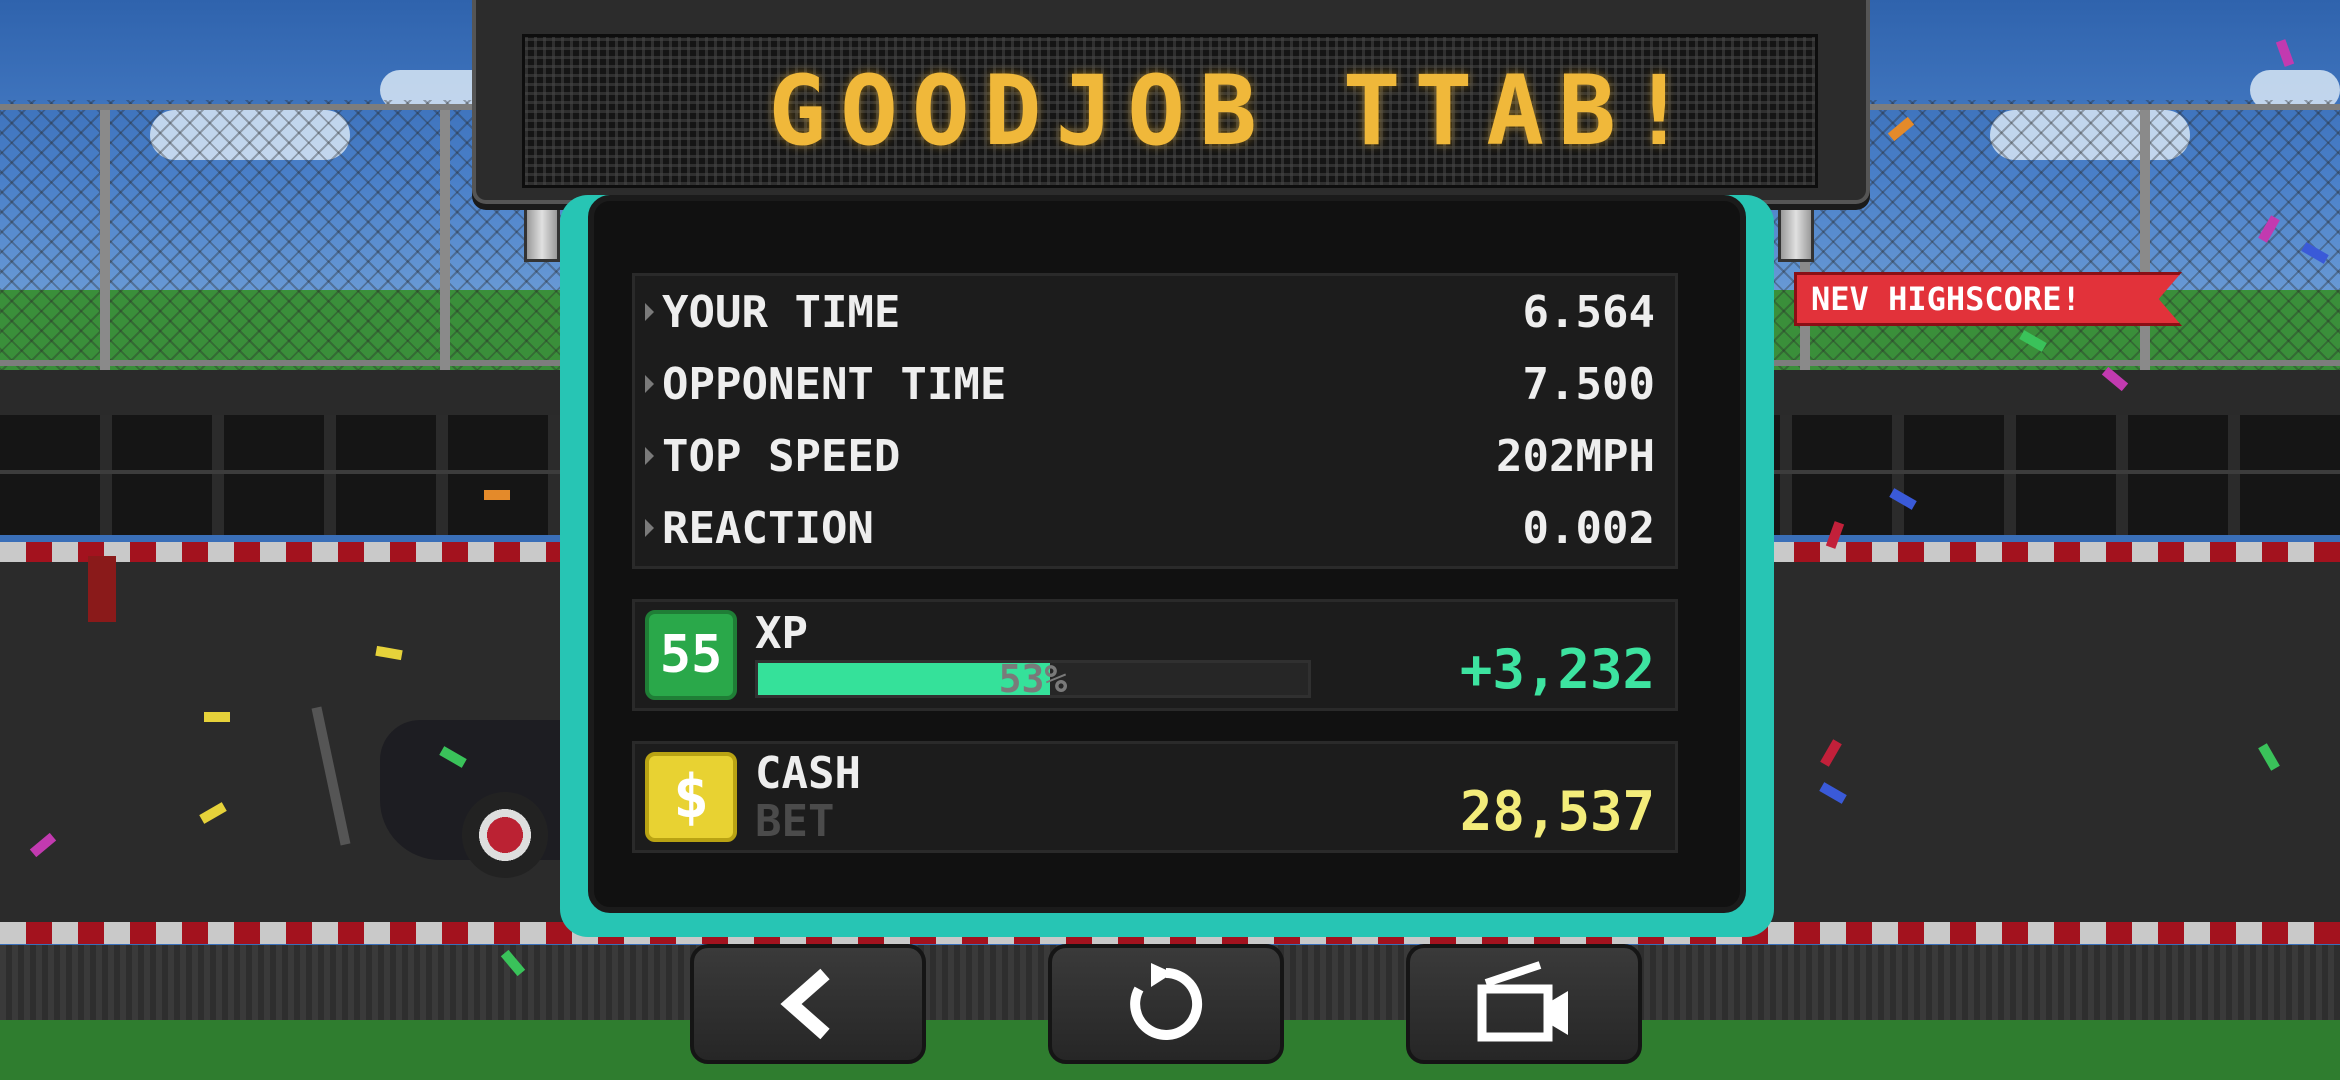  I want to click on restart-button, so click(1166, 1004).